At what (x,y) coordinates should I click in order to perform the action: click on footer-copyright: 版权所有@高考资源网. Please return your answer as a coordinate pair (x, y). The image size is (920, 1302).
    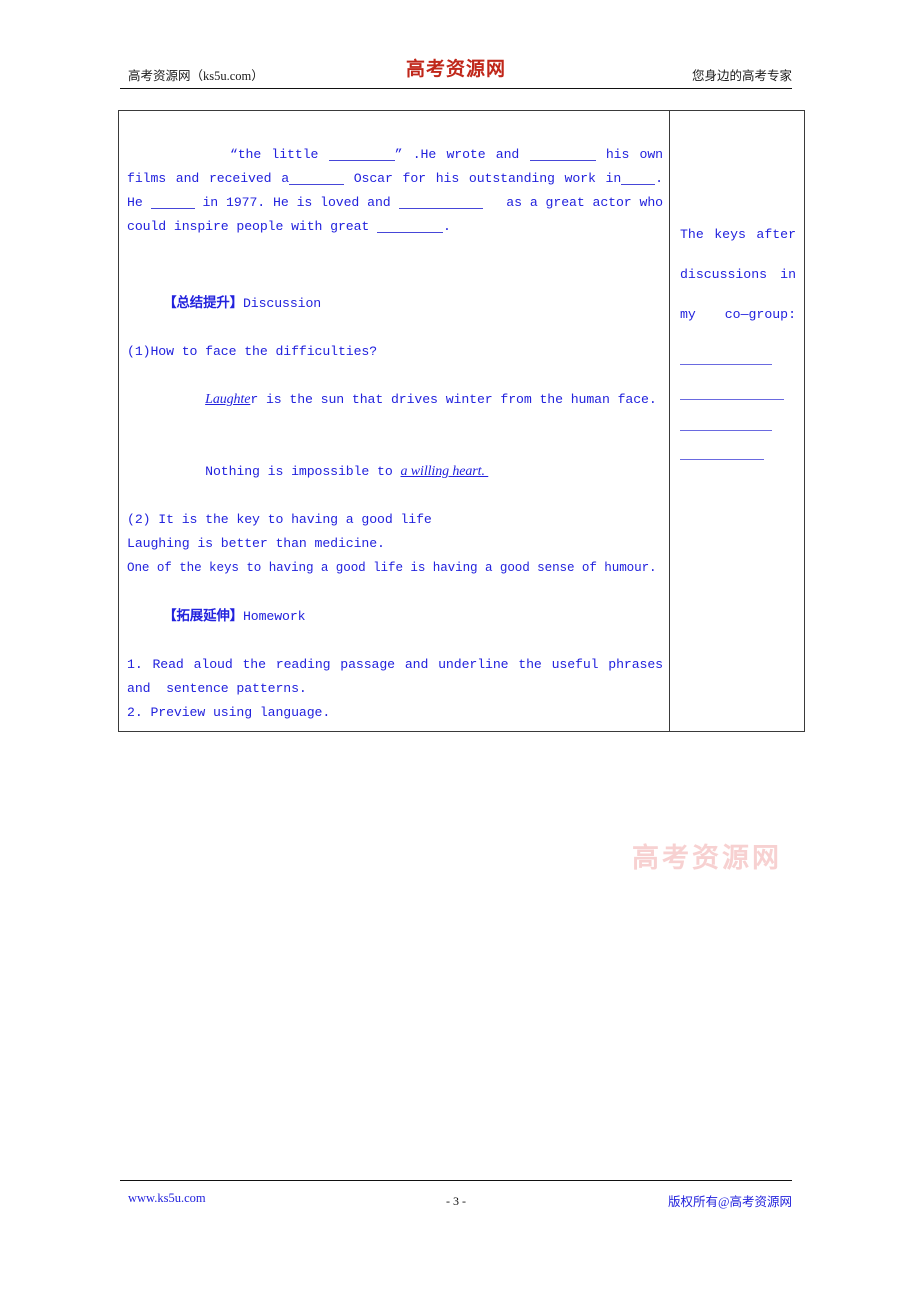
    Looking at the image, I should click on (729, 1202).